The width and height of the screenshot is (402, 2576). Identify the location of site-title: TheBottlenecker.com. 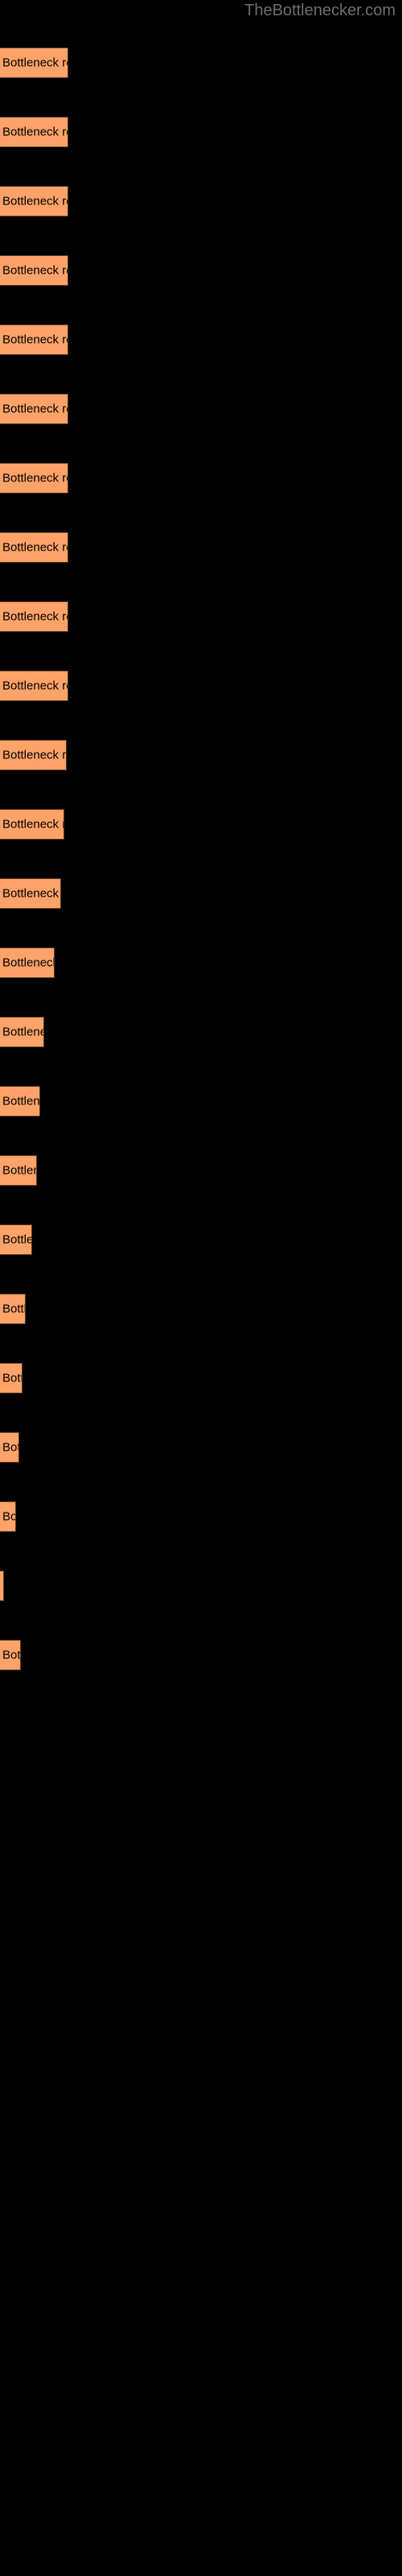
(320, 10).